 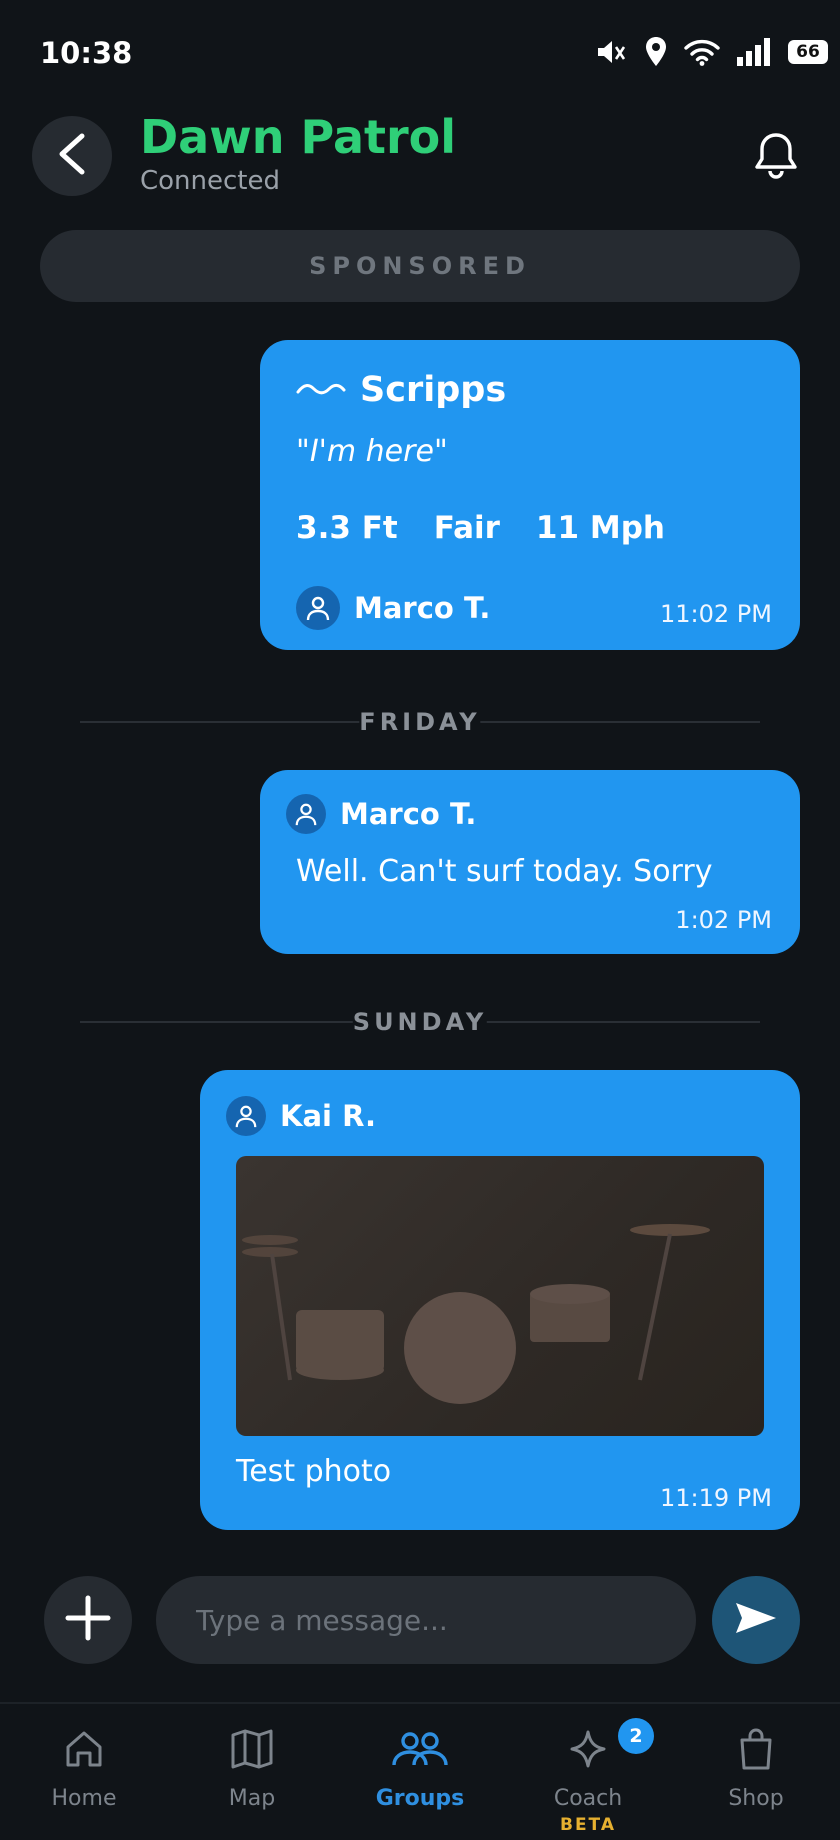 I want to click on send-icon, so click(x=756, y=1620).